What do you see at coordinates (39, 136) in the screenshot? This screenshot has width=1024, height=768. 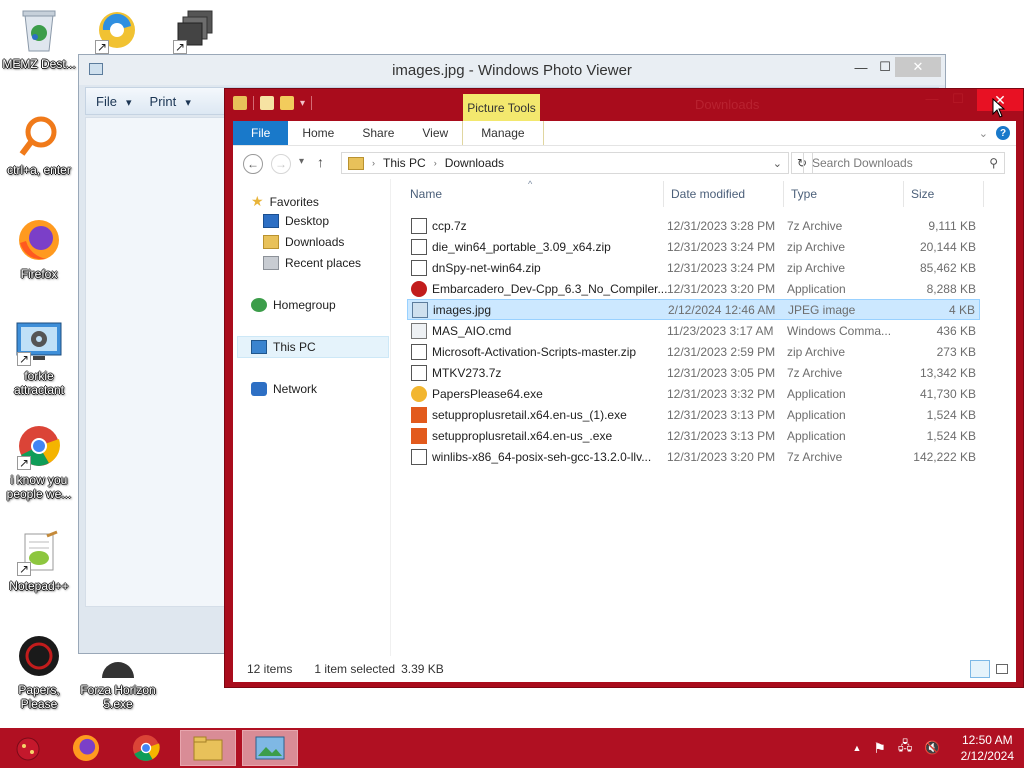 I see `magnifier-icon` at bounding box center [39, 136].